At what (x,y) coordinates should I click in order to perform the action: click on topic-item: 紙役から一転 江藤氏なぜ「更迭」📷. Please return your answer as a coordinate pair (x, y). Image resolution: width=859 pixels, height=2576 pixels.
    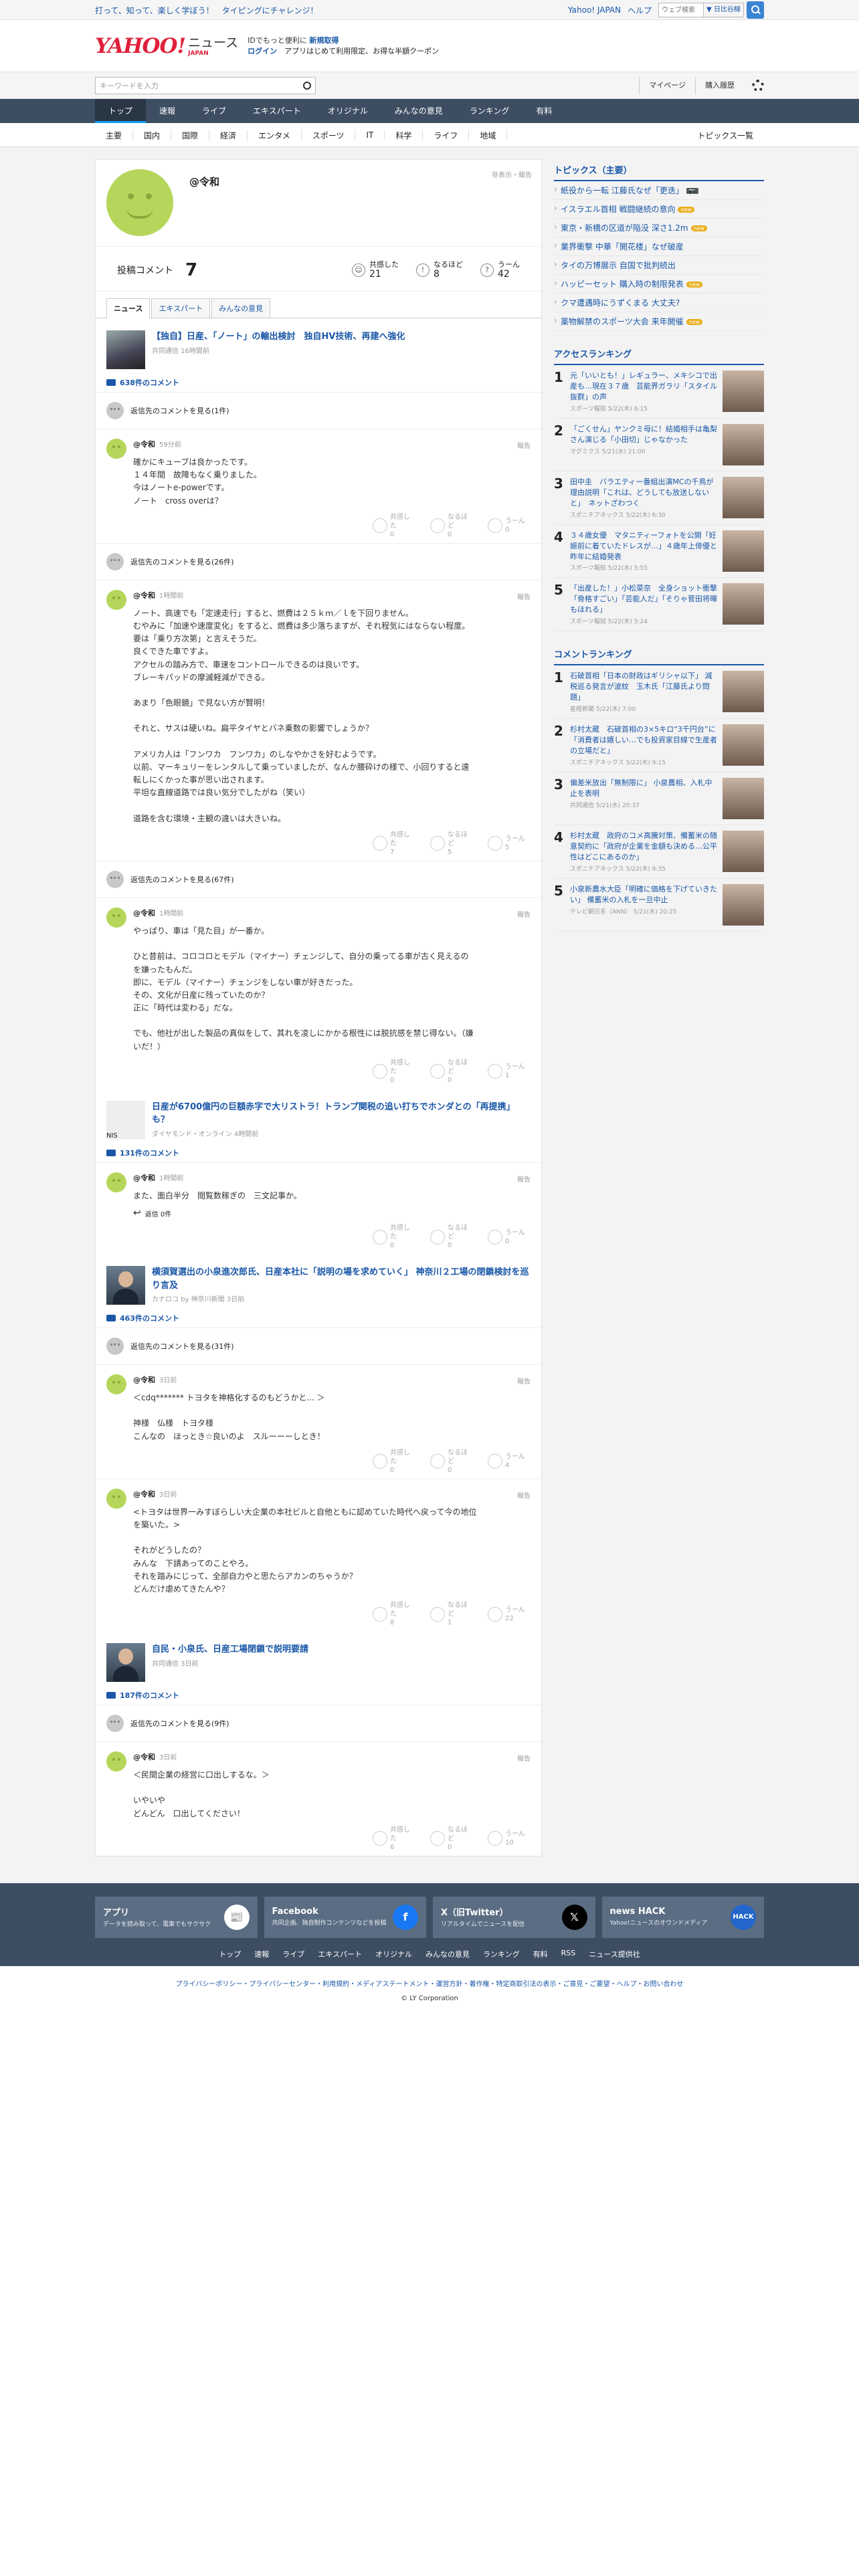
    Looking at the image, I should click on (659, 191).